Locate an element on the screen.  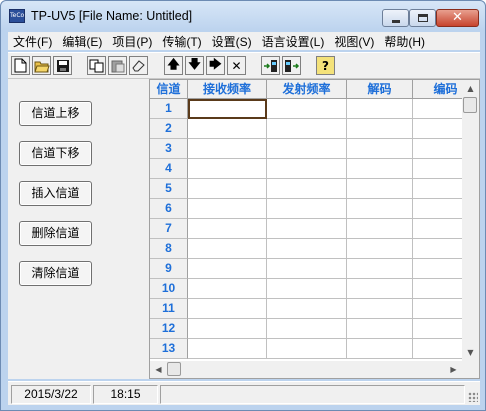
new-file-button is located at coordinates (20, 65).